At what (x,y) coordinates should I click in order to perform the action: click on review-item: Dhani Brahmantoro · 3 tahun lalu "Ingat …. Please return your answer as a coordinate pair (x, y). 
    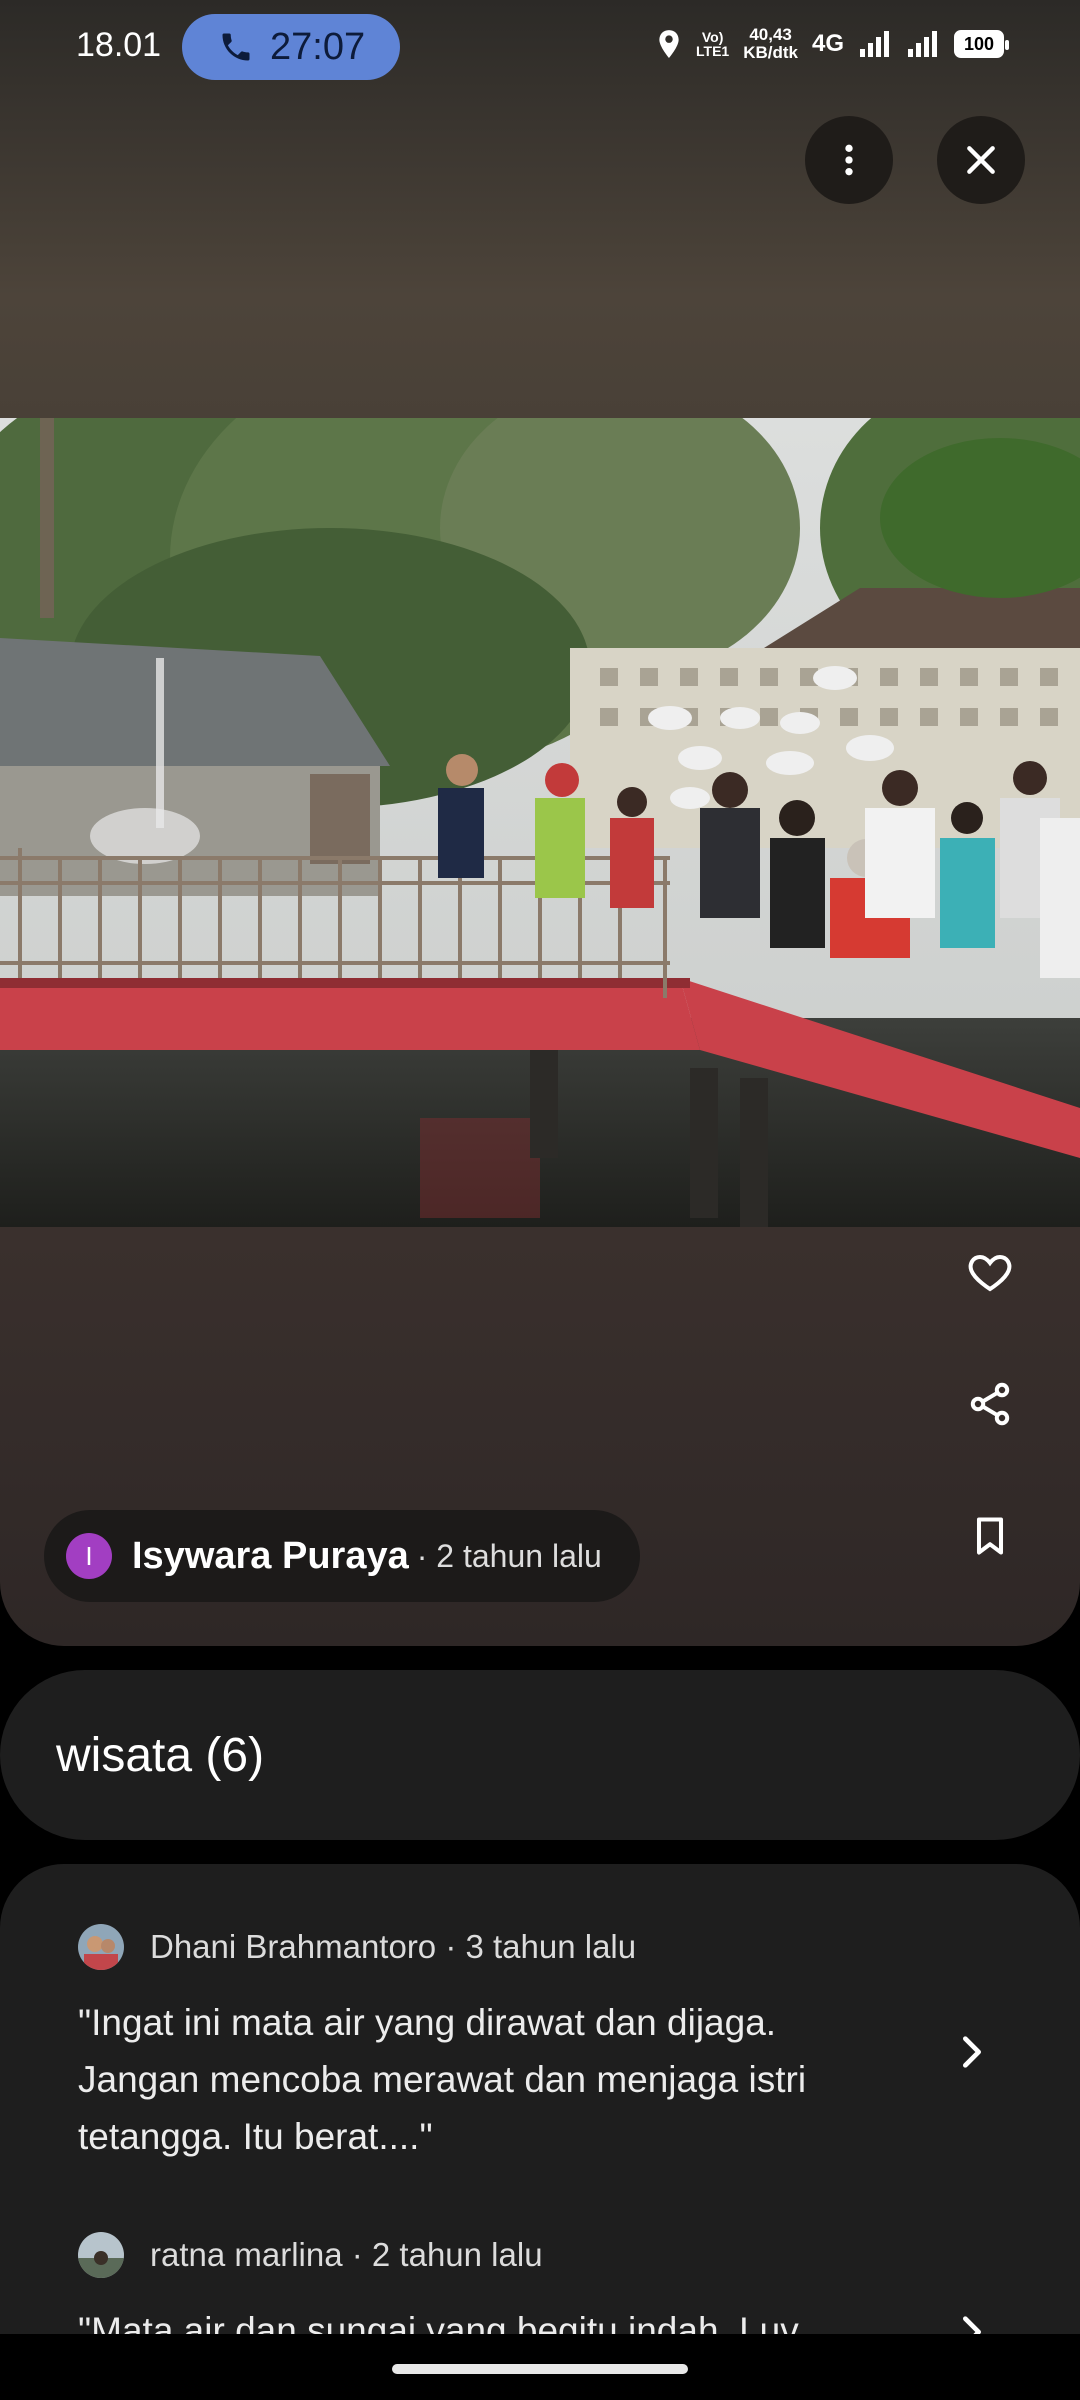
    Looking at the image, I should click on (528, 2044).